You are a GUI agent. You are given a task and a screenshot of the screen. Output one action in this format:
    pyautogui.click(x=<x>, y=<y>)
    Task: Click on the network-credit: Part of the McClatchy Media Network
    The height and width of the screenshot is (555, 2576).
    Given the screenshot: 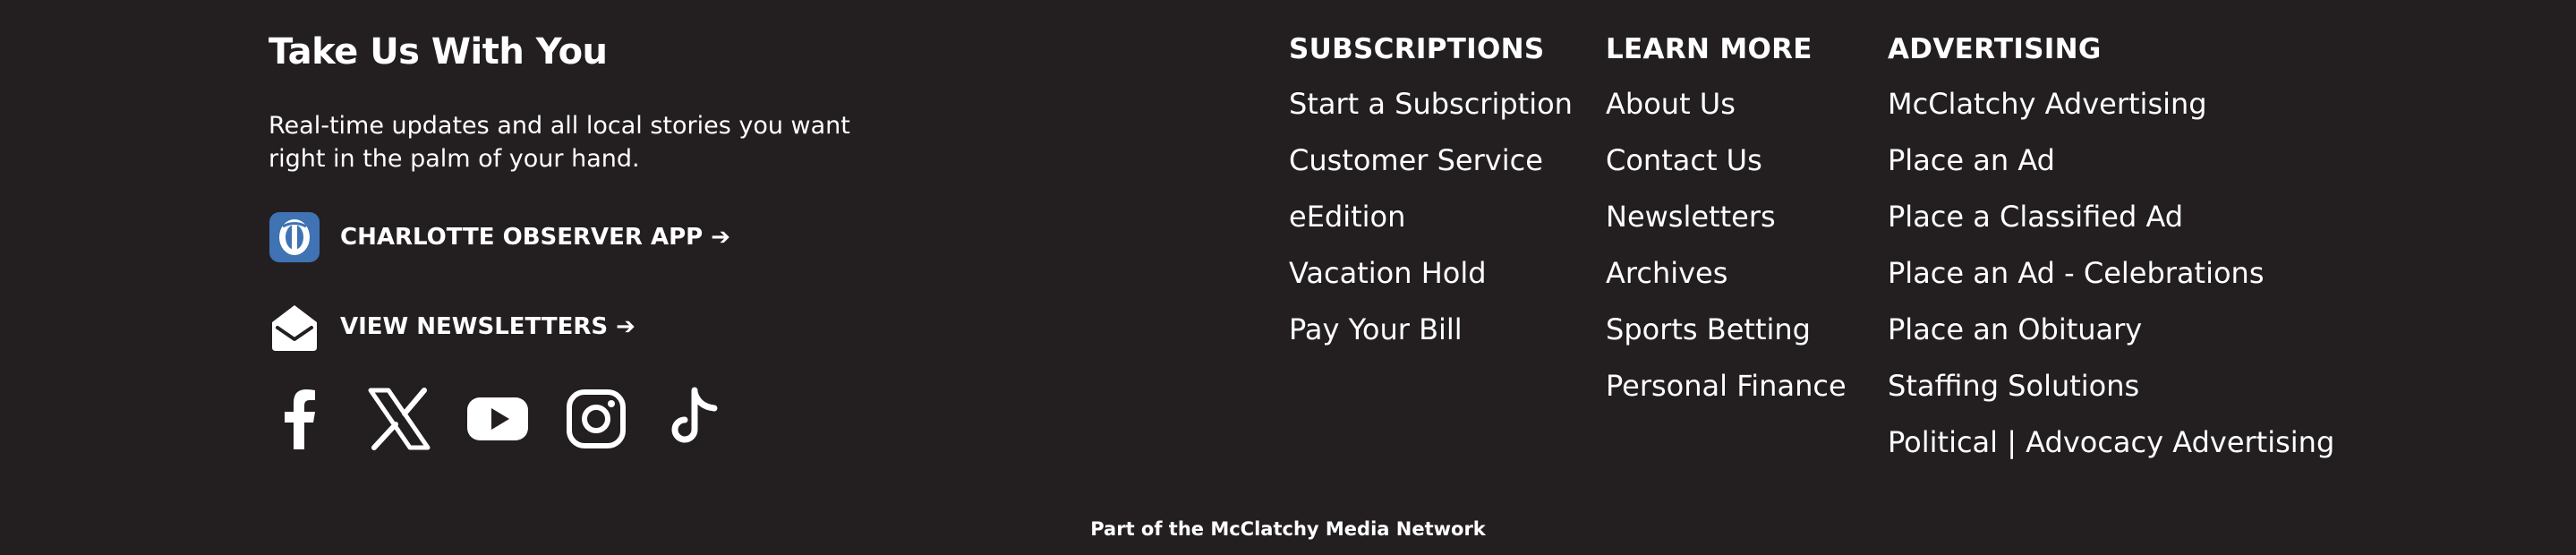 What is the action you would take?
    pyautogui.click(x=1288, y=529)
    